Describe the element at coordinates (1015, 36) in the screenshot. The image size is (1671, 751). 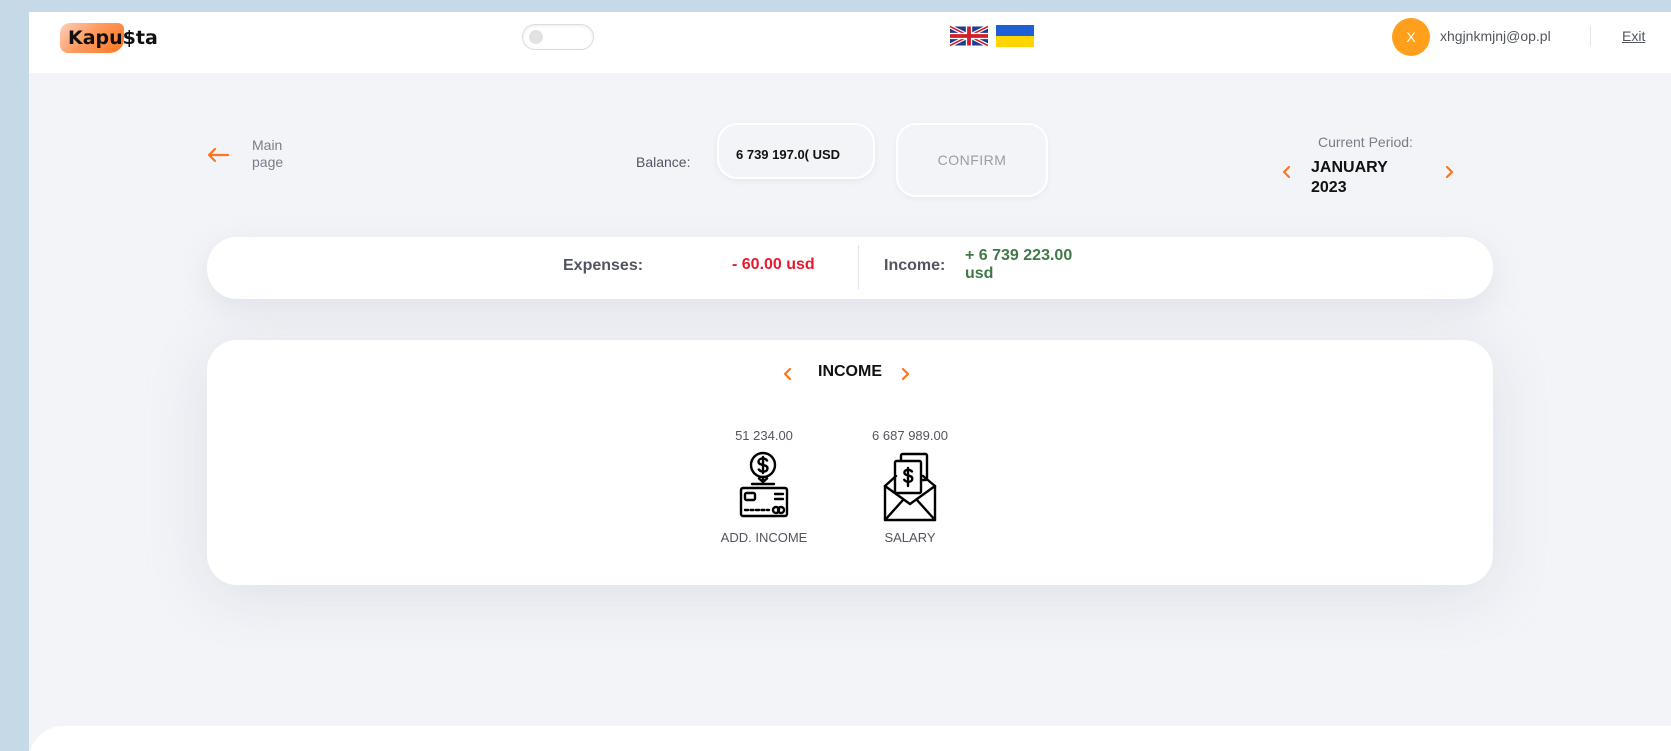
I see `ua-flag-icon` at that location.